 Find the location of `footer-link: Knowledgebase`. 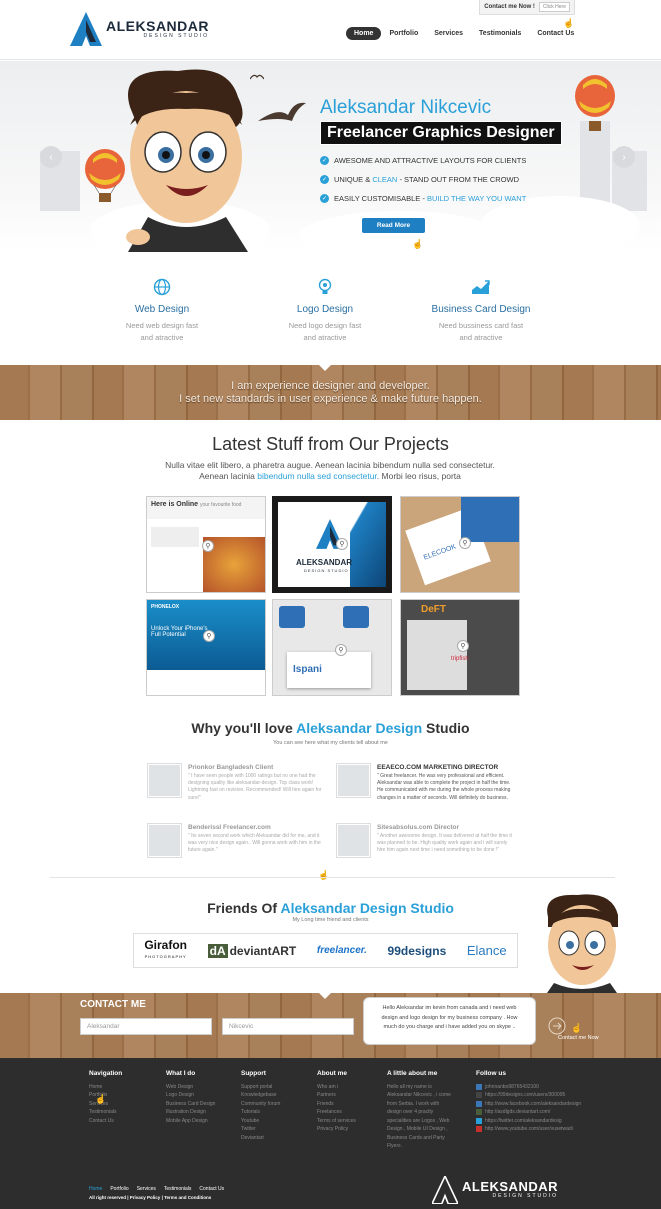

footer-link: Knowledgebase is located at coordinates (260, 1095).